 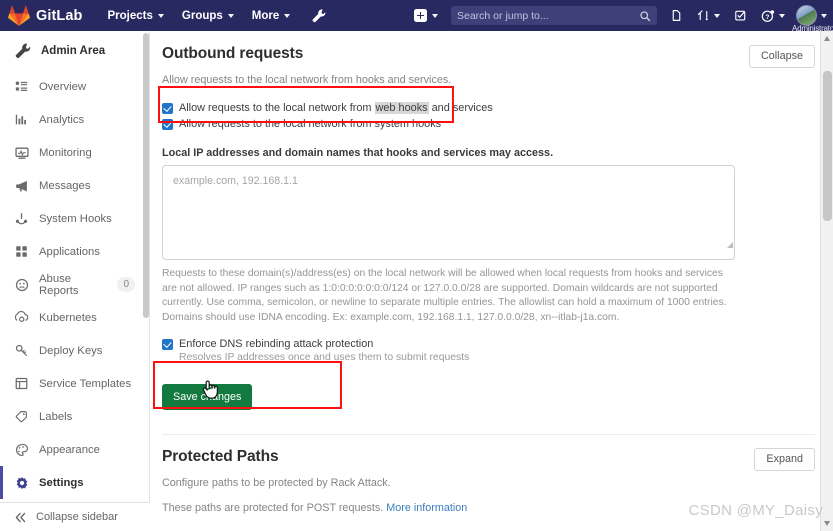 I want to click on collapse-button: Collapse, so click(x=781, y=56).